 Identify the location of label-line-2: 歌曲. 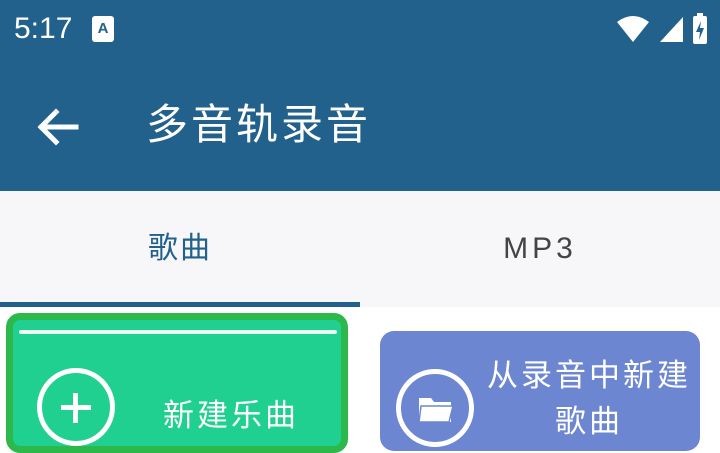
(589, 422).